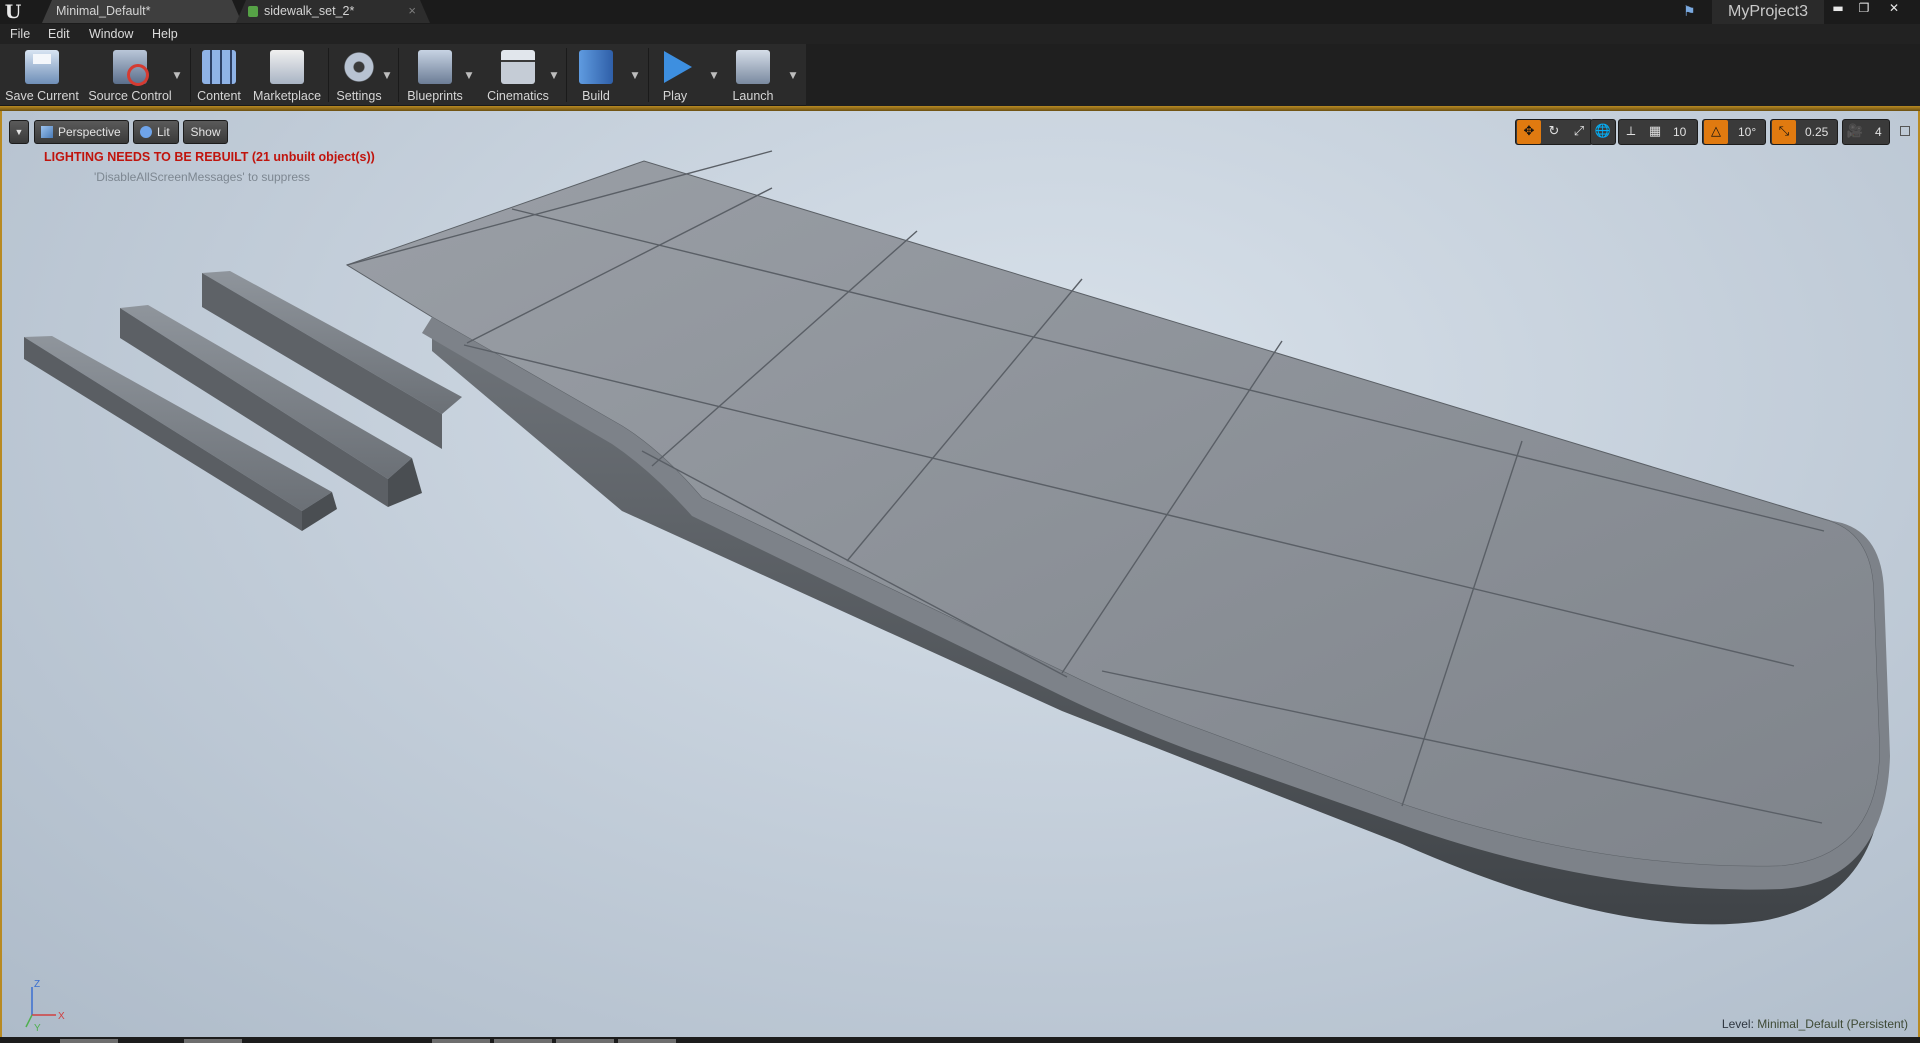  Describe the element at coordinates (103, 11) in the screenshot. I see `tab-label: Minimal_Default*` at that location.